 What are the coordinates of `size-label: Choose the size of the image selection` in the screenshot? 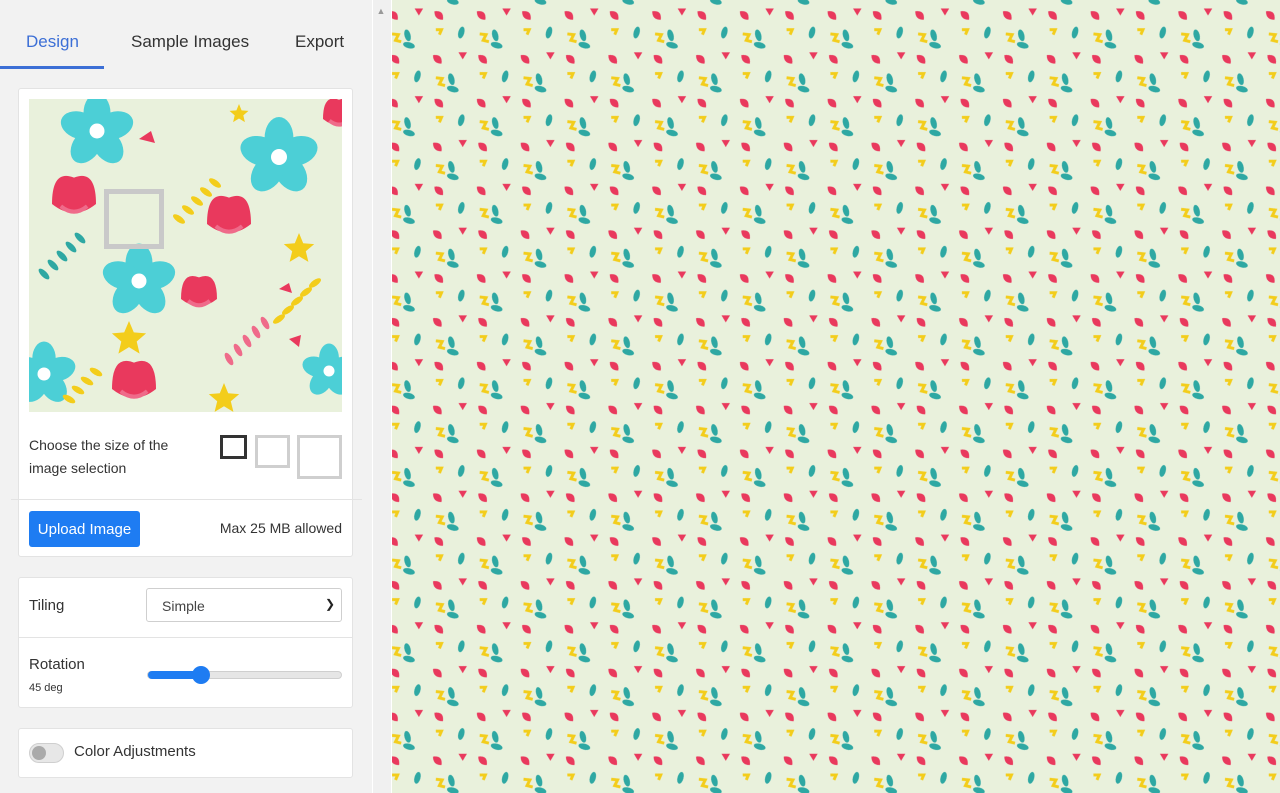 It's located at (99, 456).